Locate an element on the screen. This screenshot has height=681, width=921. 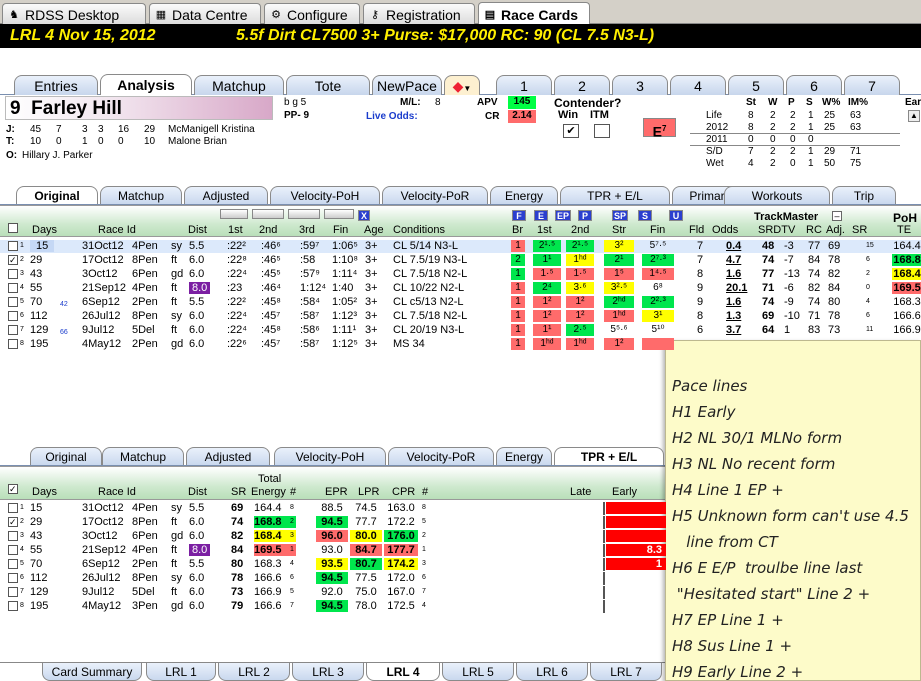
tab-data-centre: ▦ Data Centre is located at coordinates (205, 13).